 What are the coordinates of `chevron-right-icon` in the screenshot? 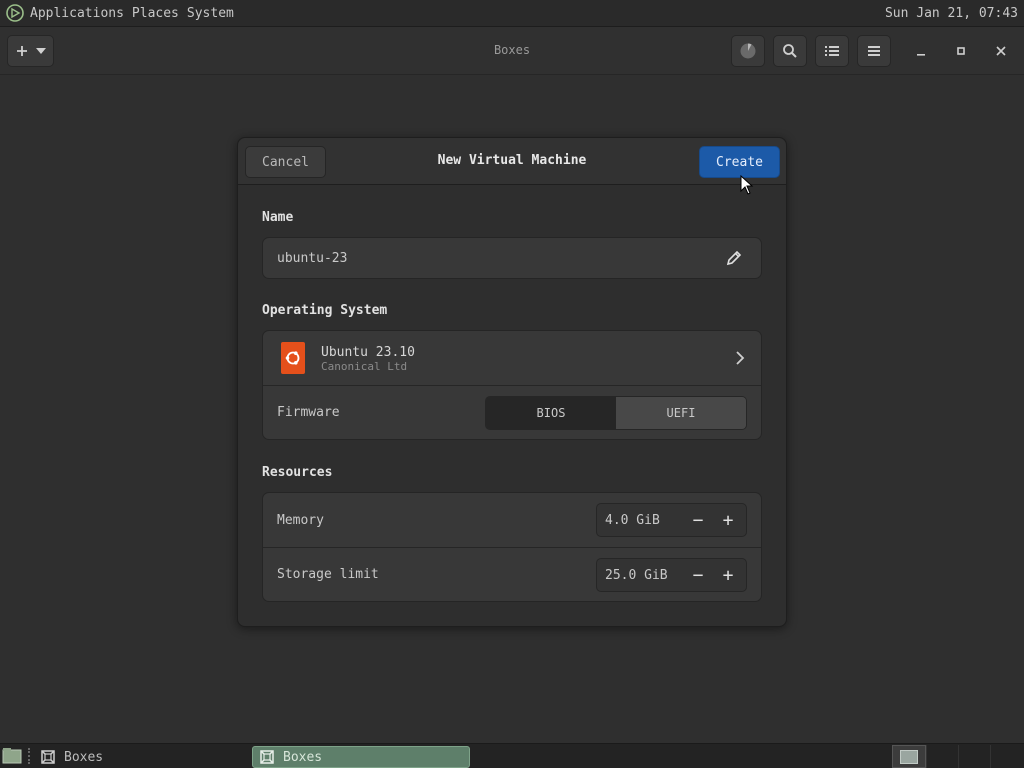 It's located at (740, 358).